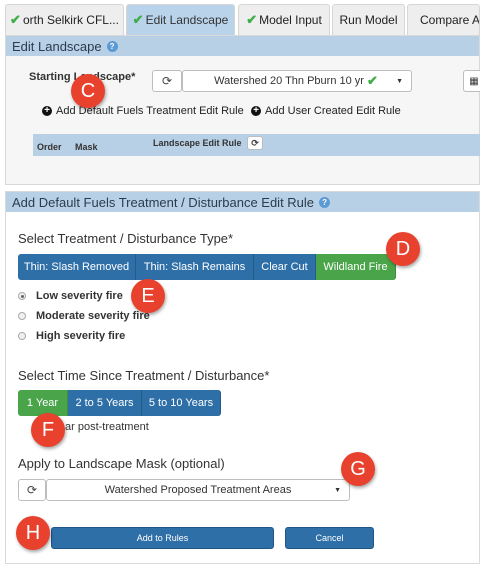  I want to click on tab-edit-landscape: ✔ Edit Landscape, so click(180, 19).